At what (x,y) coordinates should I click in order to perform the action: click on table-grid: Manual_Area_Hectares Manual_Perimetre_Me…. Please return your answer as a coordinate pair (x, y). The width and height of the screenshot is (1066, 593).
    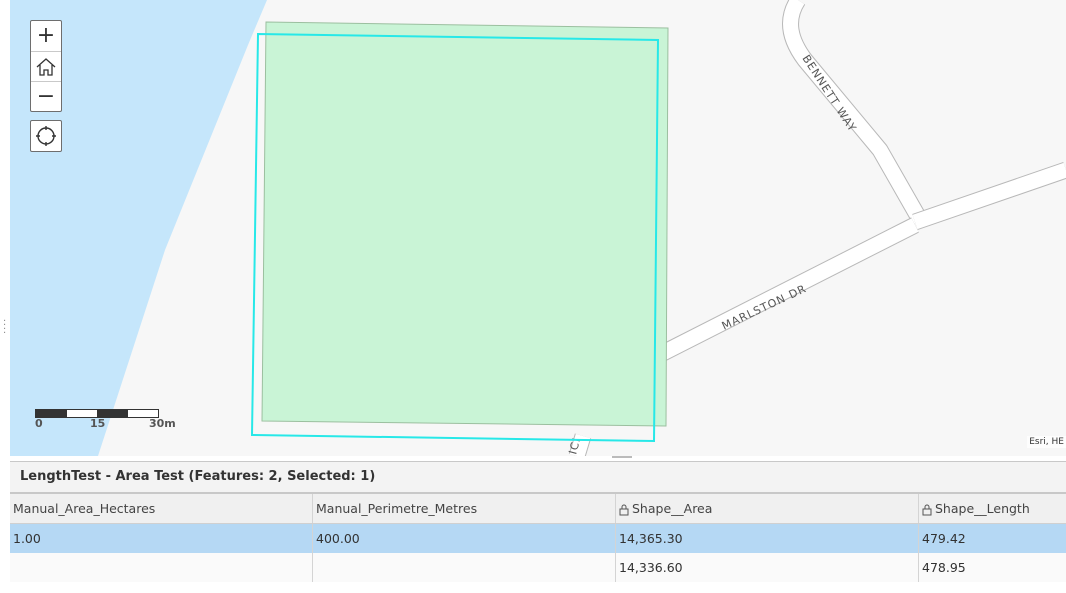
    Looking at the image, I should click on (538, 538).